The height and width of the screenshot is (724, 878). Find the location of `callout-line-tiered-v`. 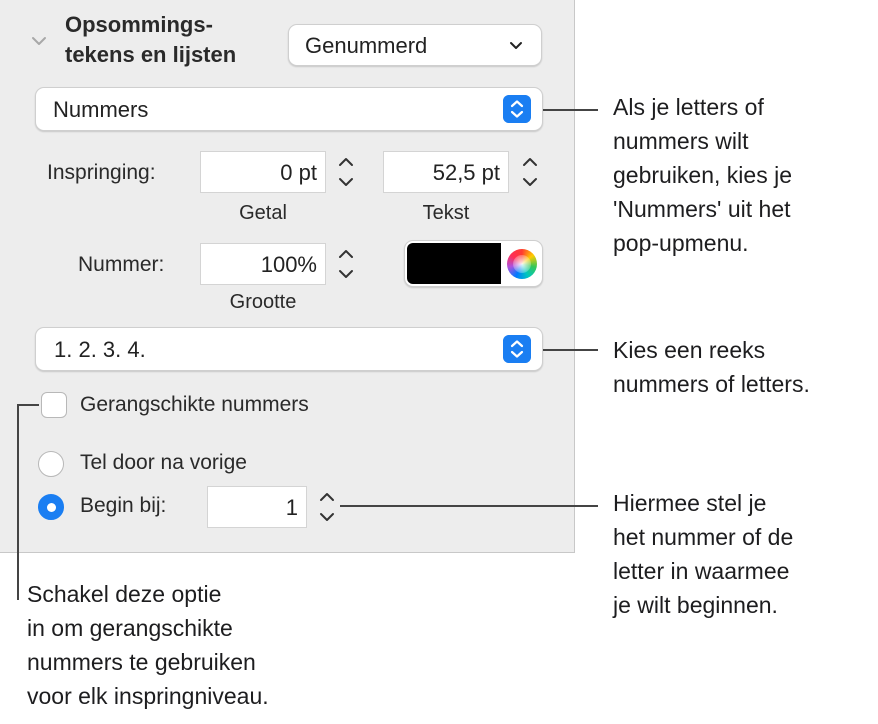

callout-line-tiered-v is located at coordinates (18, 502).